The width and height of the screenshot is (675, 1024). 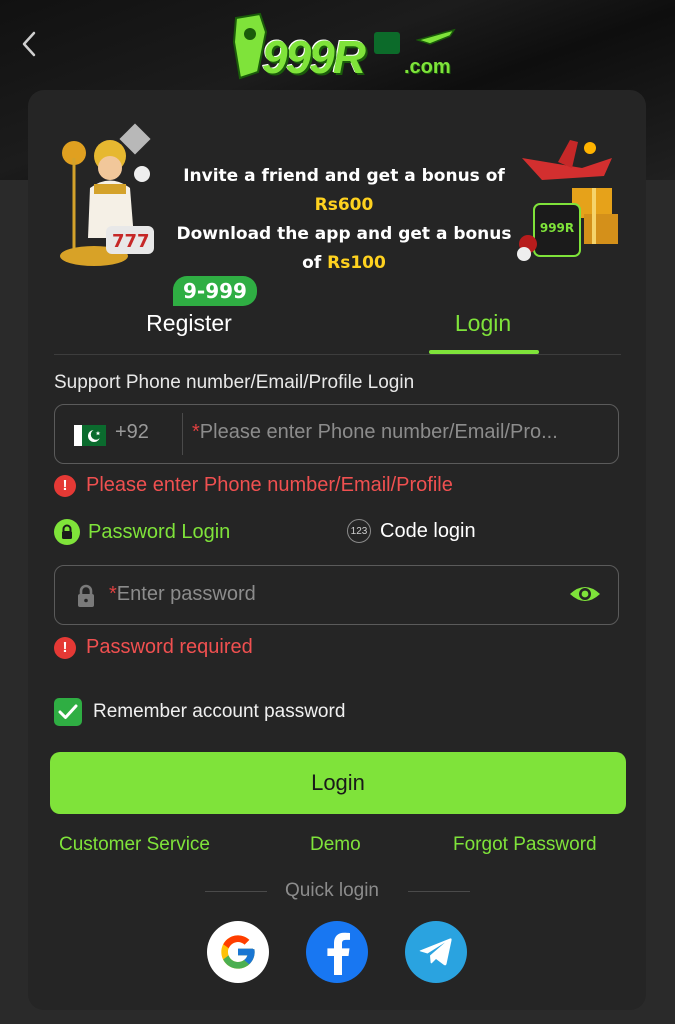 I want to click on code-login-option: 123 Code login, so click(x=411, y=531).